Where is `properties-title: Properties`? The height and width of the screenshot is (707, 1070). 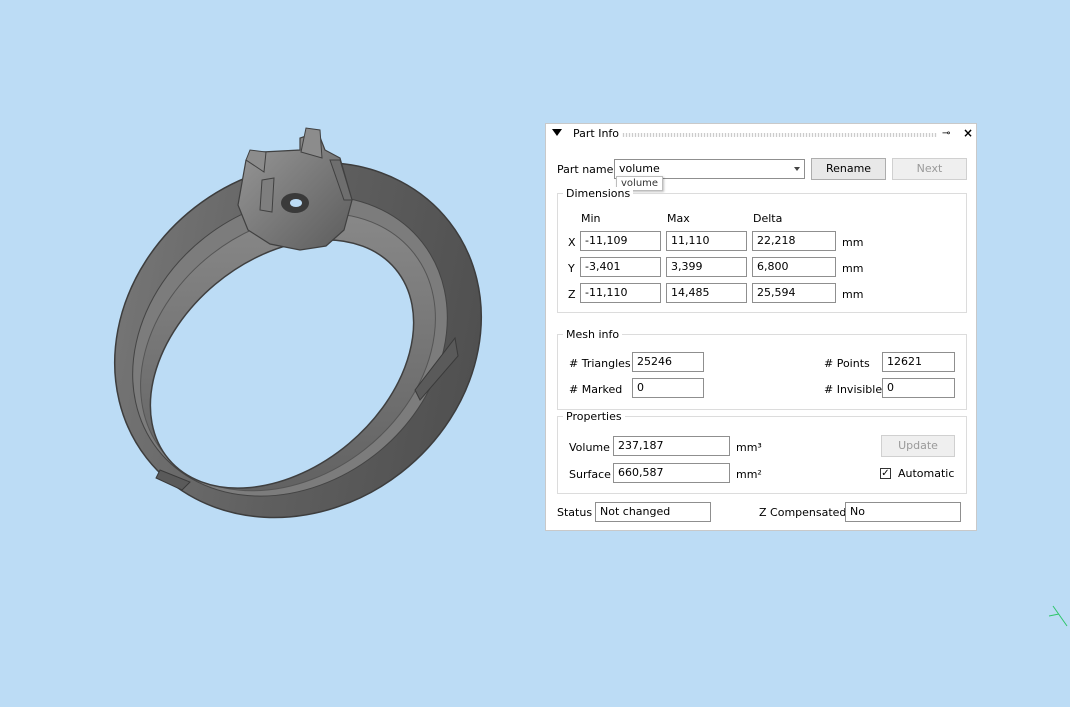
properties-title: Properties is located at coordinates (594, 416).